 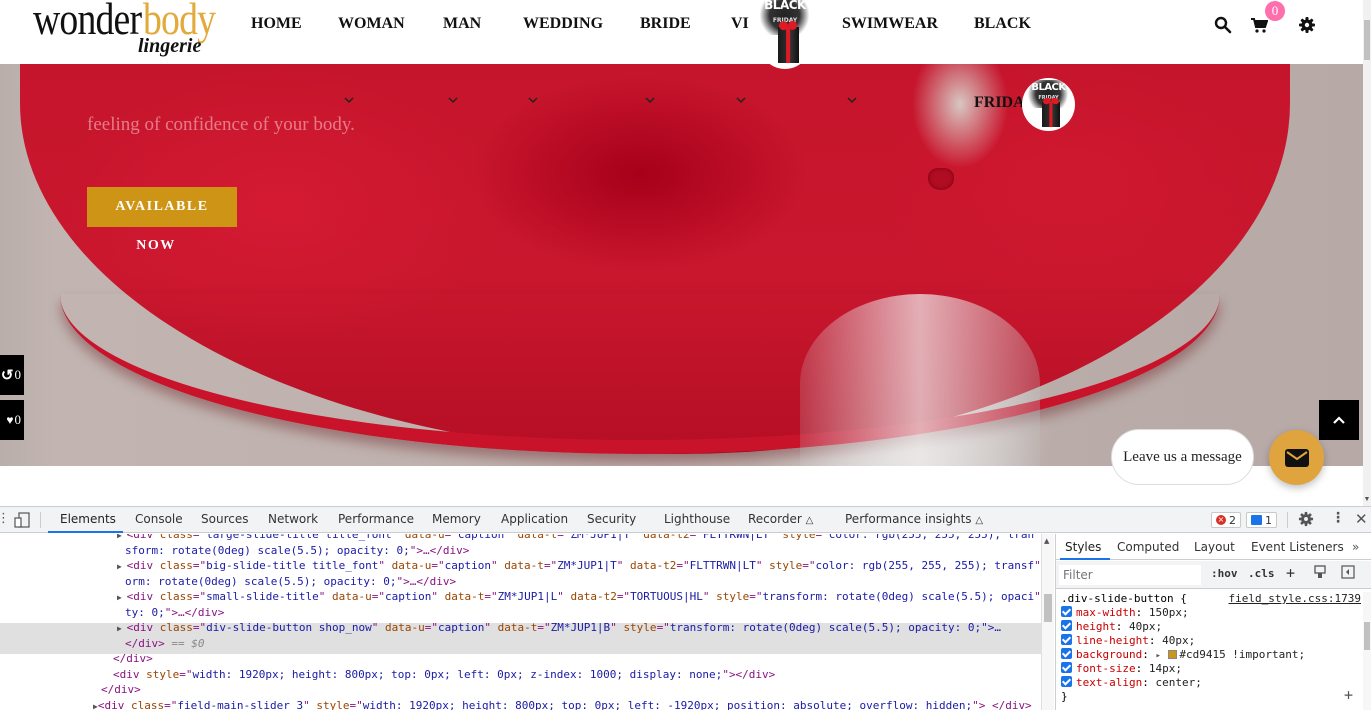 I want to click on black-friday-badge: BLACK FRIDAY, so click(x=1048, y=104).